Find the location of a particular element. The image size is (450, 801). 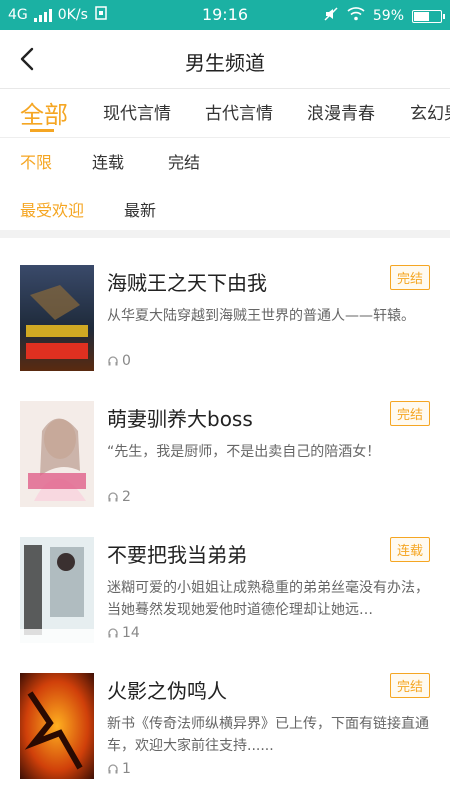

book-title: 海贼王之天下由我 is located at coordinates (187, 283).